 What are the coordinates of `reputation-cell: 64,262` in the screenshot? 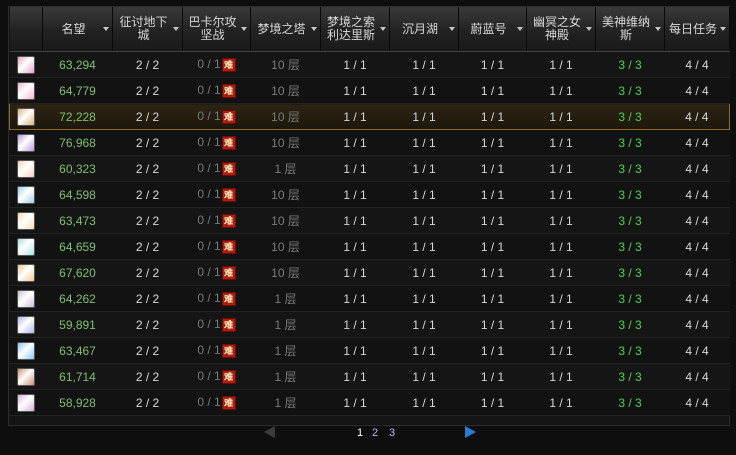 It's located at (77, 298).